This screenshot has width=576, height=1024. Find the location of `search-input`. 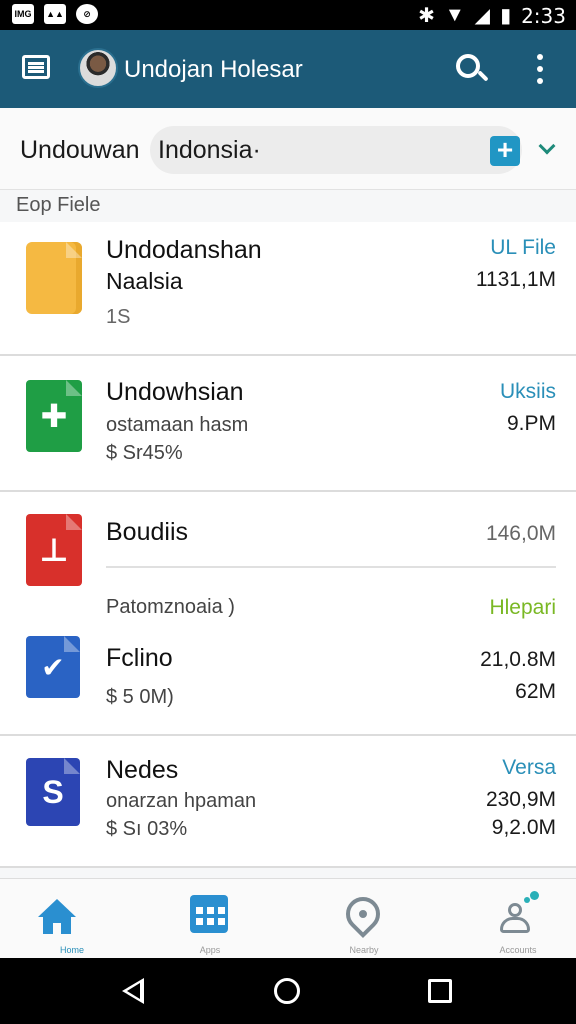

search-input is located at coordinates (308, 150).